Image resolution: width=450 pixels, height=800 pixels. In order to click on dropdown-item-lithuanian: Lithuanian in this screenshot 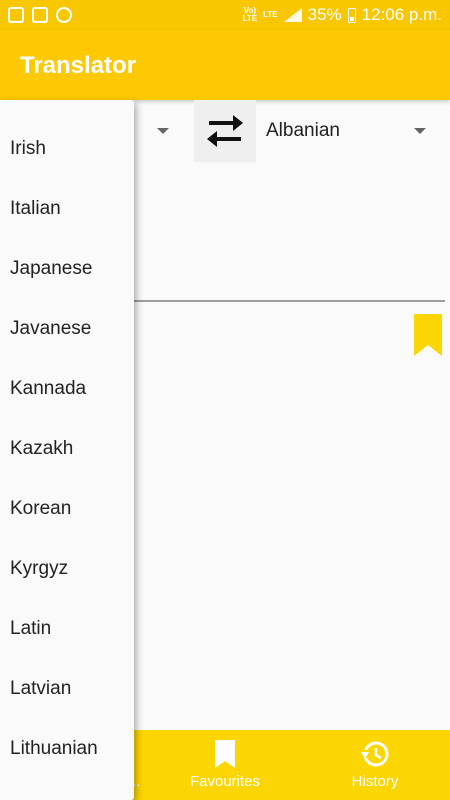, I will do `click(54, 749)`.